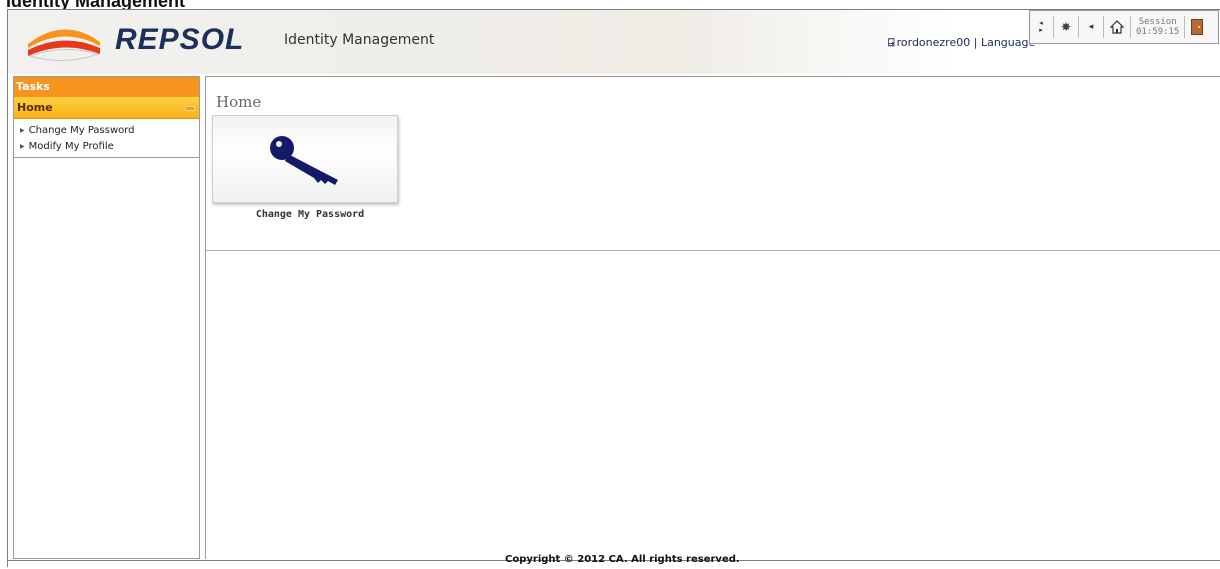 The image size is (1220, 569). What do you see at coordinates (1091, 27) in the screenshot?
I see `back-icon: ◂` at bounding box center [1091, 27].